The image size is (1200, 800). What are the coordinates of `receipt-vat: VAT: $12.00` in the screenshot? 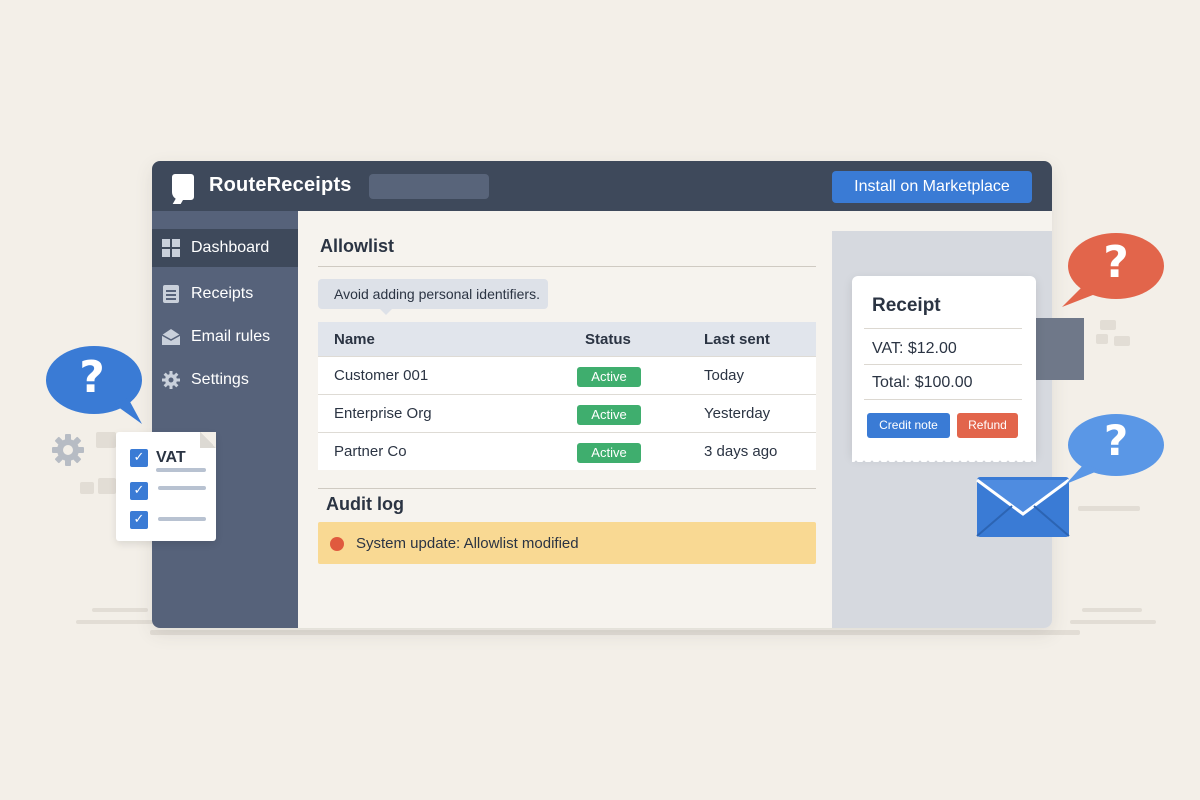 It's located at (914, 348).